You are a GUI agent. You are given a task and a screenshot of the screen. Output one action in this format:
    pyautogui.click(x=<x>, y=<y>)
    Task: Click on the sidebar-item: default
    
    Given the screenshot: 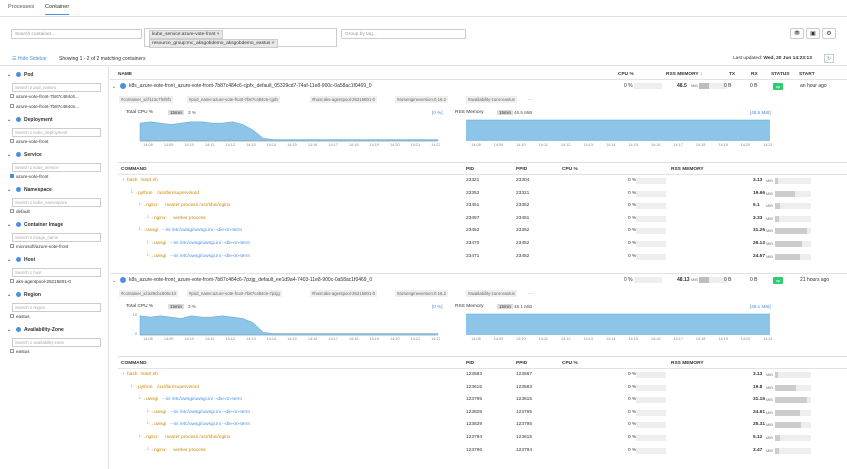 What is the action you would take?
    pyautogui.click(x=20, y=211)
    